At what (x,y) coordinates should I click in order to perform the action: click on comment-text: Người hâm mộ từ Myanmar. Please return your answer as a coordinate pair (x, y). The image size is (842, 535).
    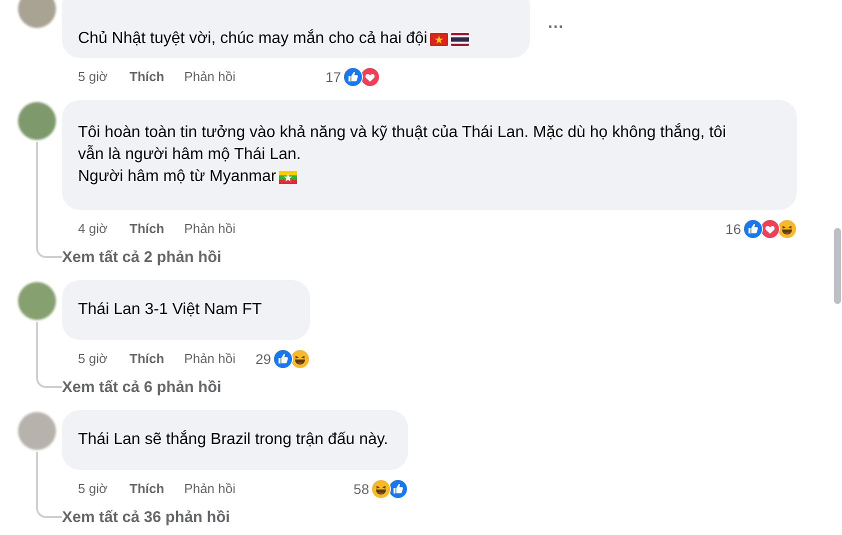
    Looking at the image, I should click on (177, 177).